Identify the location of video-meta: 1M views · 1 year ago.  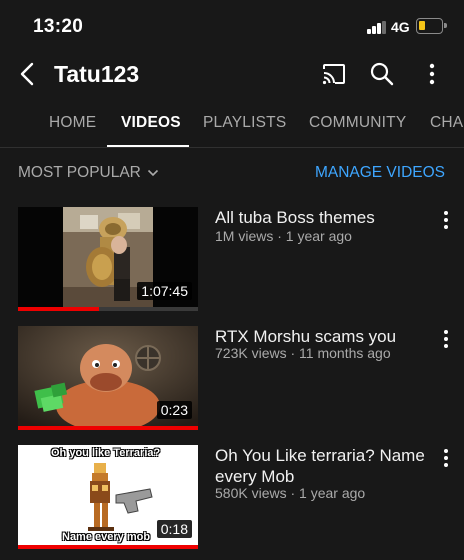
(283, 236).